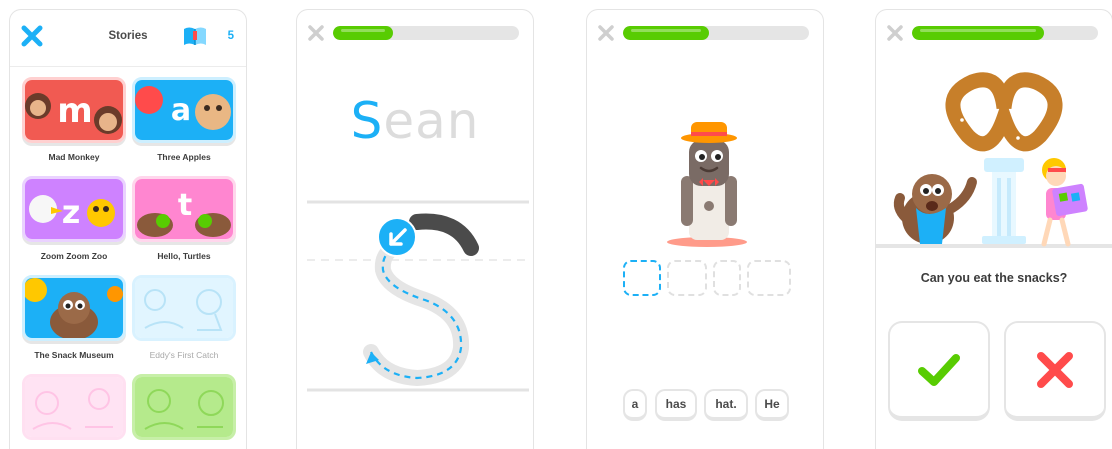 Image resolution: width=1112 pixels, height=449 pixels. I want to click on tracing-canvas, so click(414, 305).